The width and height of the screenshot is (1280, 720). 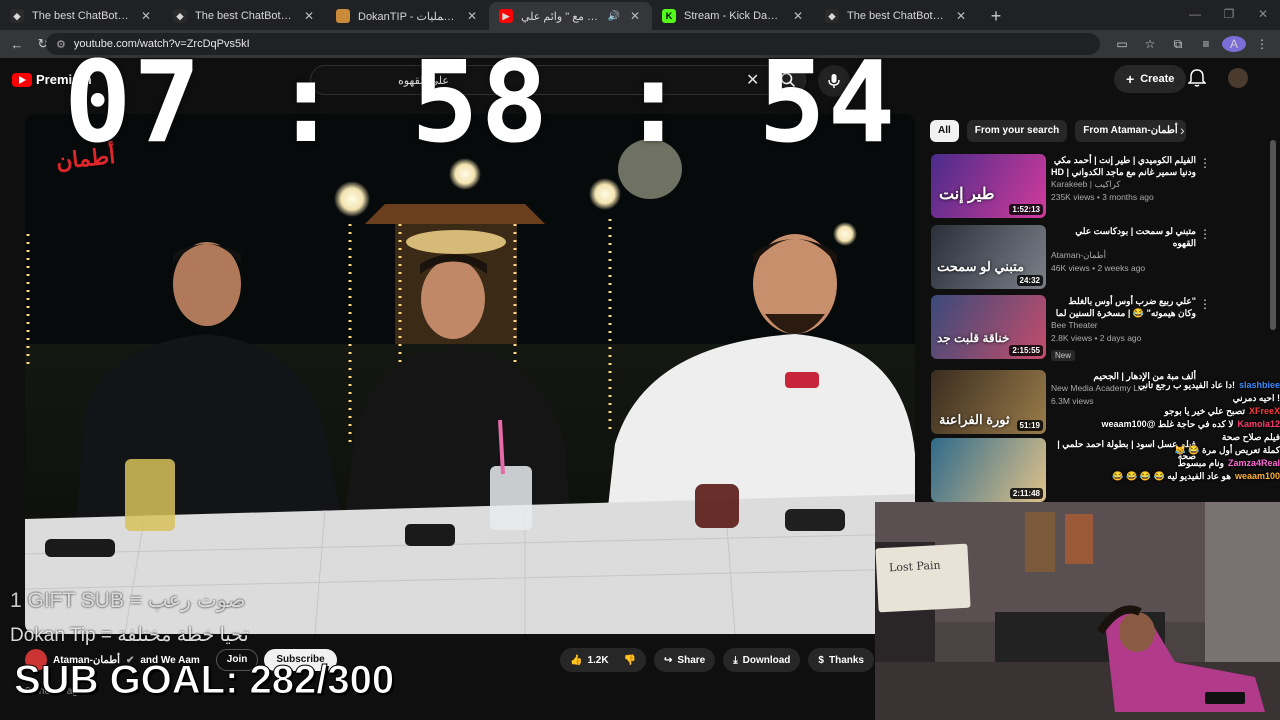 I want to click on streamelements-icon: ◆, so click(x=832, y=16).